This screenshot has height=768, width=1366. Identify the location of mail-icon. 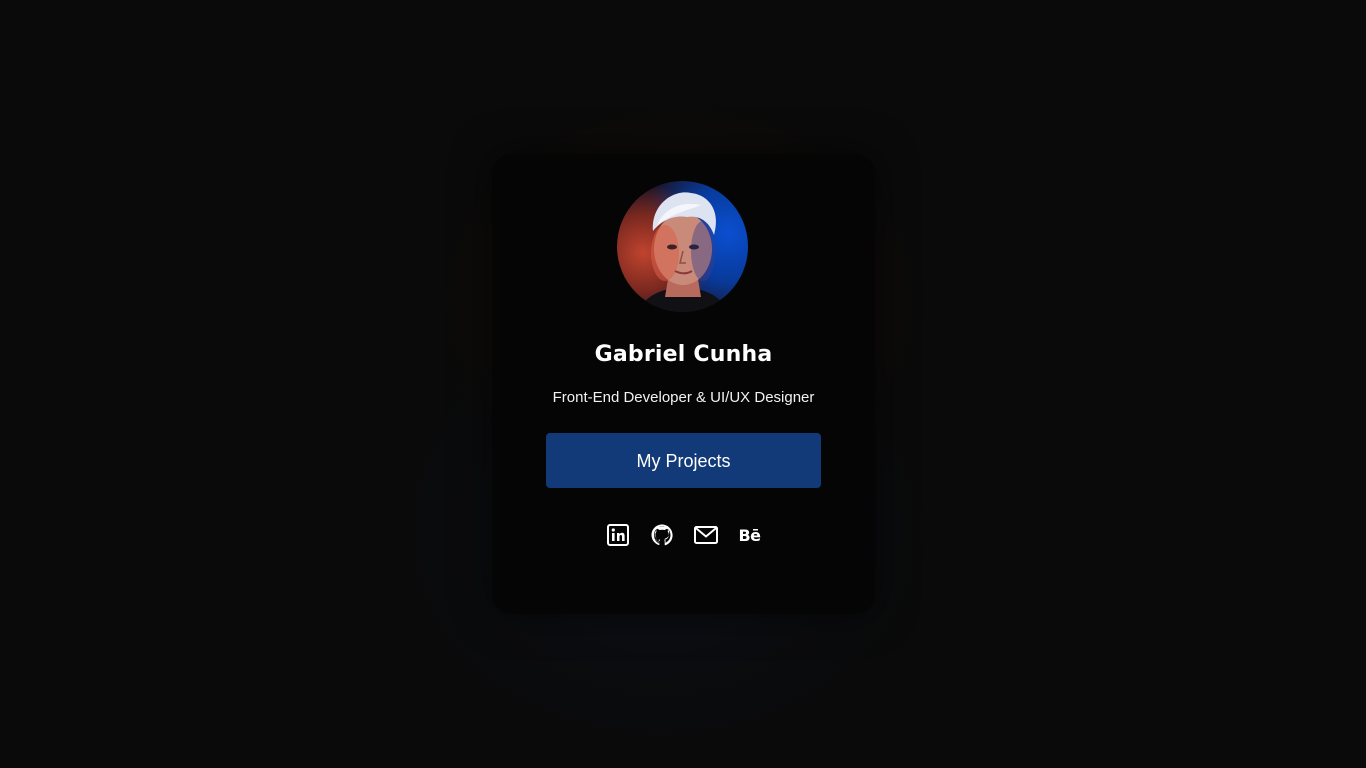
(705, 535).